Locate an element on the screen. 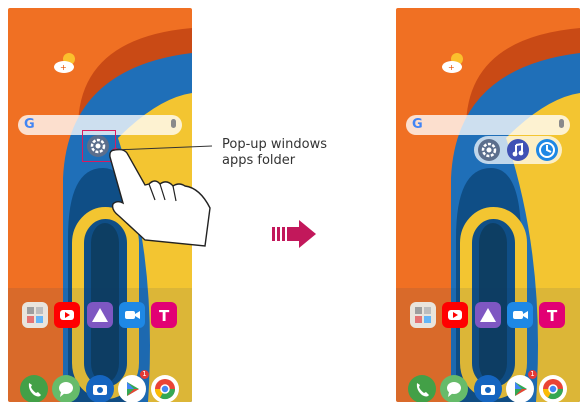 This screenshot has width=584, height=410. callout-line is located at coordinates (163, 148).